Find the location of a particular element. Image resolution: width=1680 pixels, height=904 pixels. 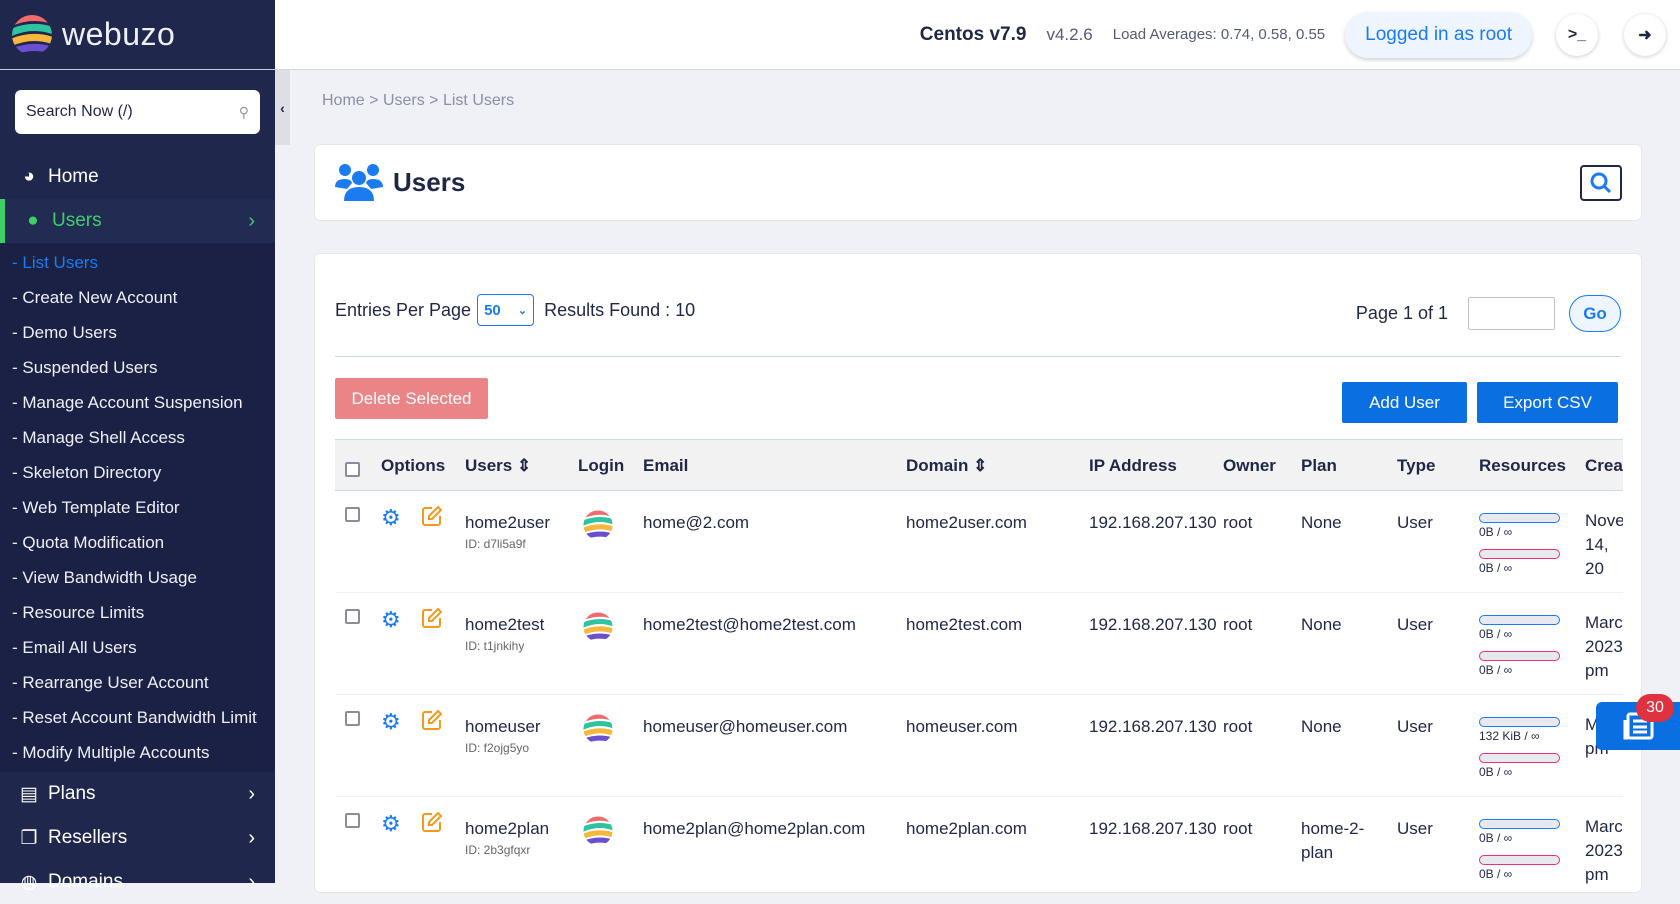

os-version: Centos v7.9 is located at coordinates (973, 34).